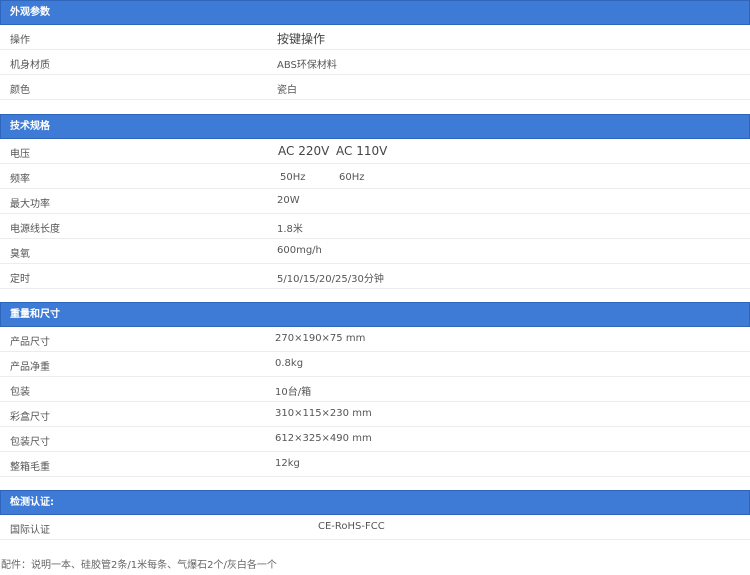 The height and width of the screenshot is (575, 750). What do you see at coordinates (375, 87) in the screenshot?
I see `spec-row: 颜色 瓷白` at bounding box center [375, 87].